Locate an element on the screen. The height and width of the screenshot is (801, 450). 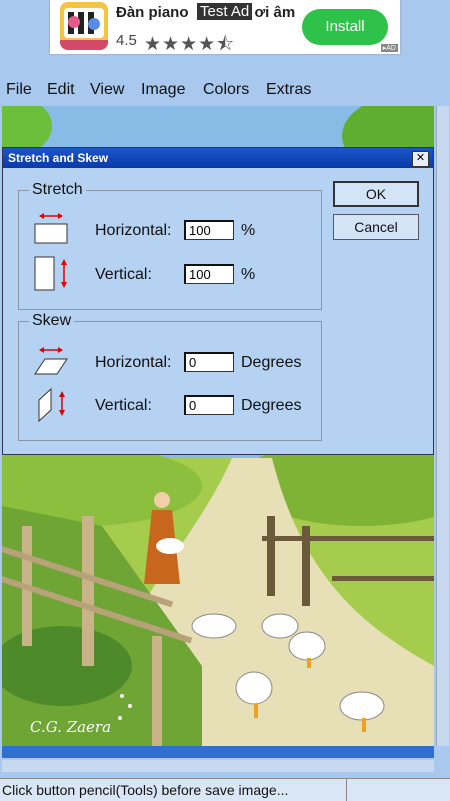
ad-rating-value: 4.5 is located at coordinates (126, 40).